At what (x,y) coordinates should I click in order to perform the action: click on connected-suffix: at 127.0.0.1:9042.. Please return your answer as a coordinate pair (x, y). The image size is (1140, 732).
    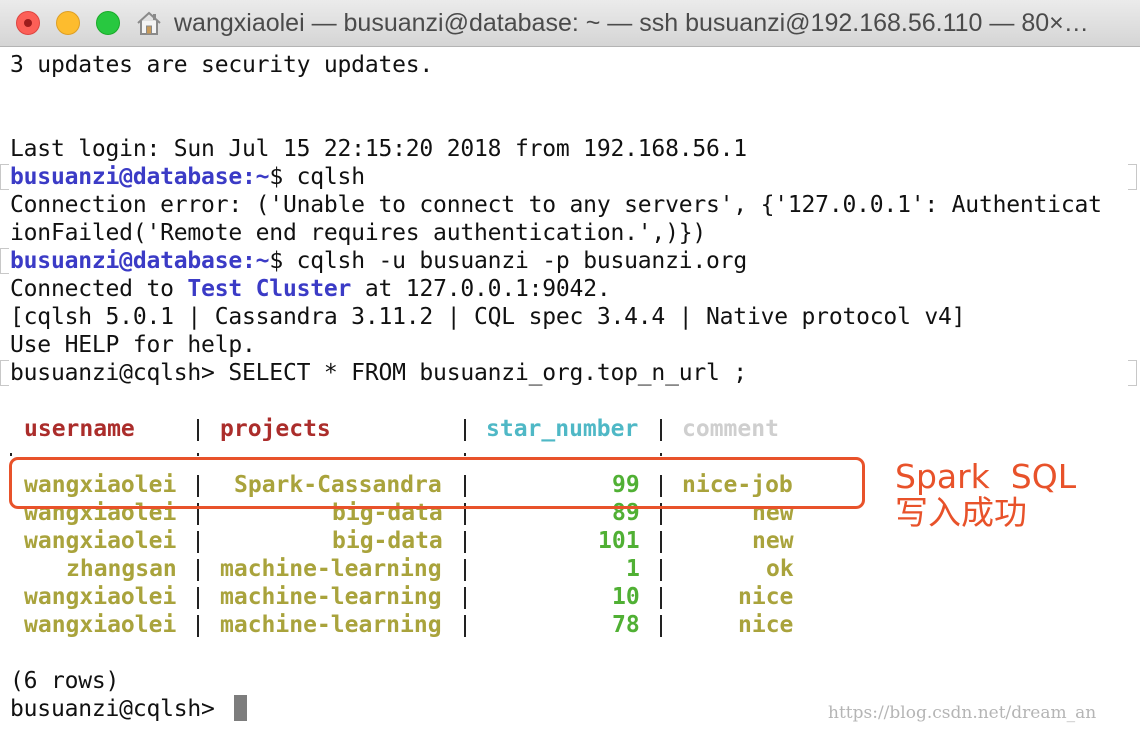
    Looking at the image, I should click on (481, 289).